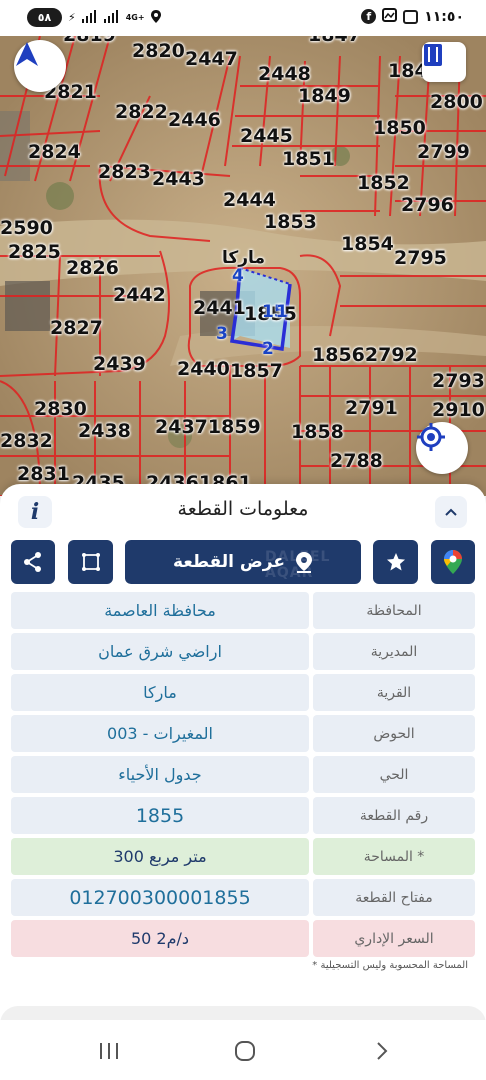 This screenshot has width=486, height=1080. What do you see at coordinates (222, 334) in the screenshot?
I see `vertex-label: 3` at bounding box center [222, 334].